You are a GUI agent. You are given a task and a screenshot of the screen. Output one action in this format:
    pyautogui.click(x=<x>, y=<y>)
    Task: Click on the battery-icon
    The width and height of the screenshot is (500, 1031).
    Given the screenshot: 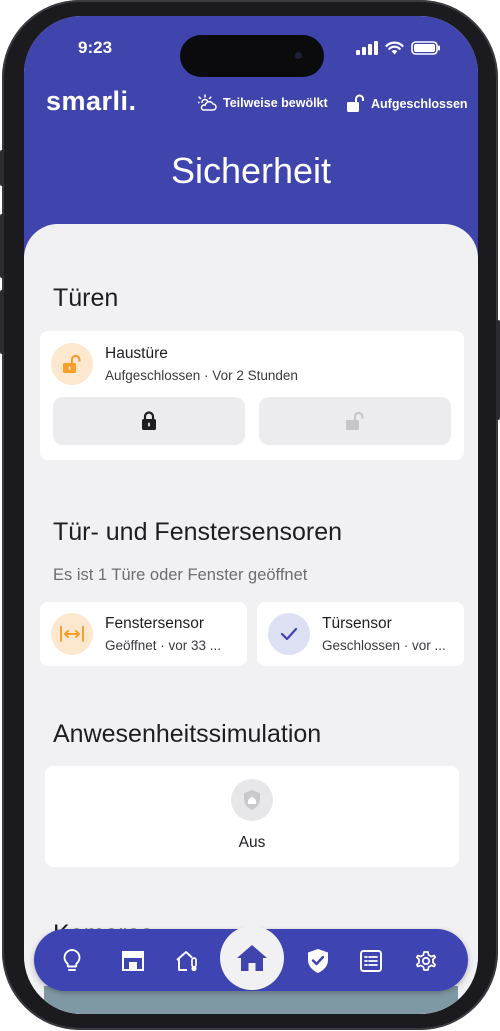 What is the action you would take?
    pyautogui.click(x=425, y=48)
    